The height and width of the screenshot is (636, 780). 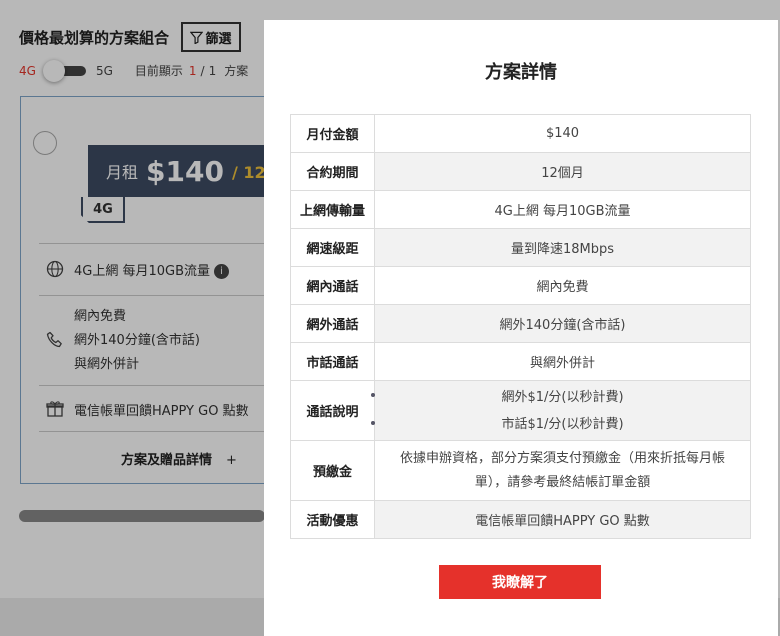 What do you see at coordinates (562, 323) in the screenshot?
I see `row-value: 網外140分鐘(含市話)` at bounding box center [562, 323].